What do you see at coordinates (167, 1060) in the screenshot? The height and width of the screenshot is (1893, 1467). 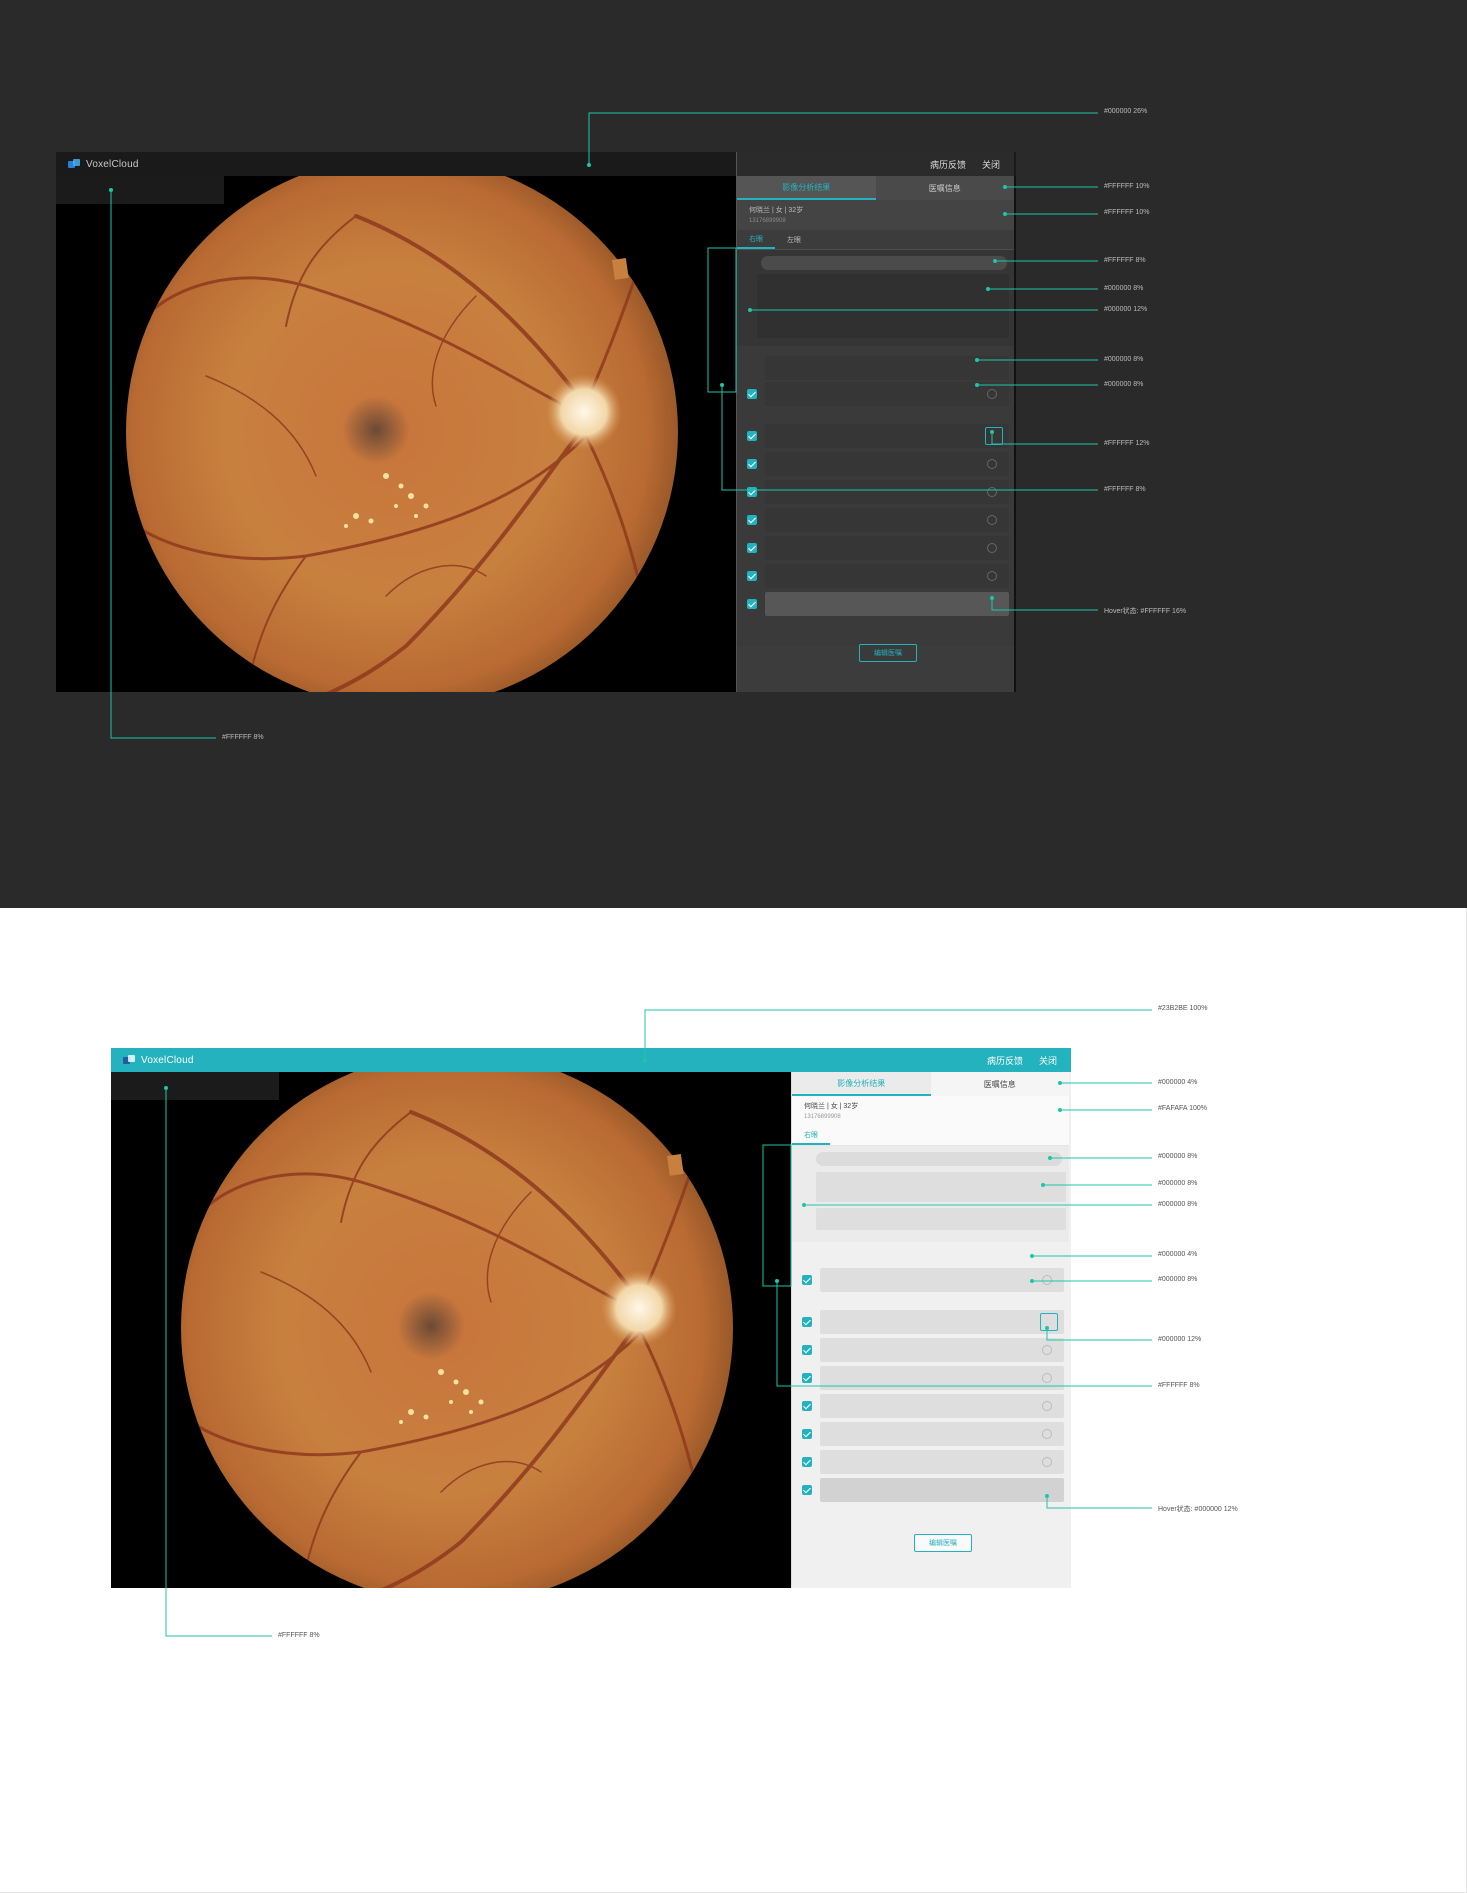 I see `brand-name: VoxelCloud` at bounding box center [167, 1060].